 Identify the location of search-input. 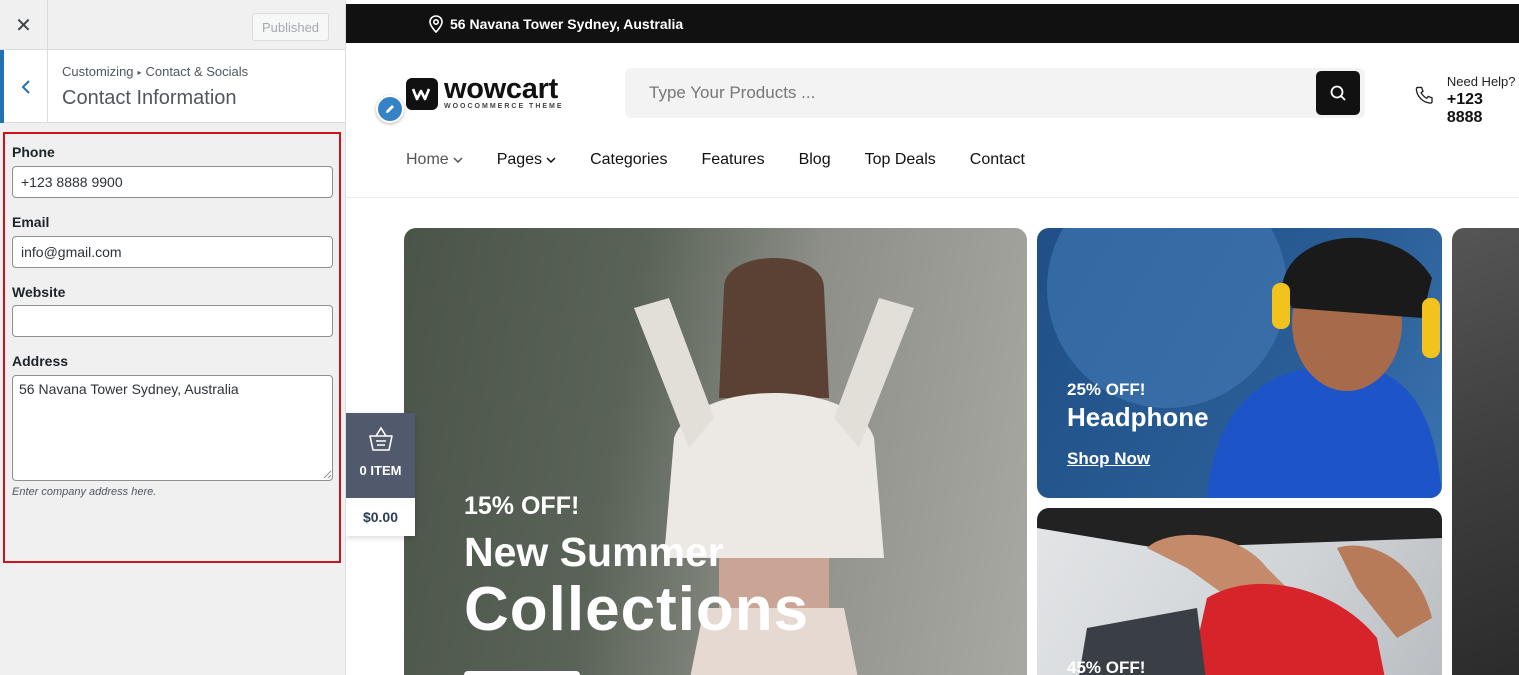
(970, 93).